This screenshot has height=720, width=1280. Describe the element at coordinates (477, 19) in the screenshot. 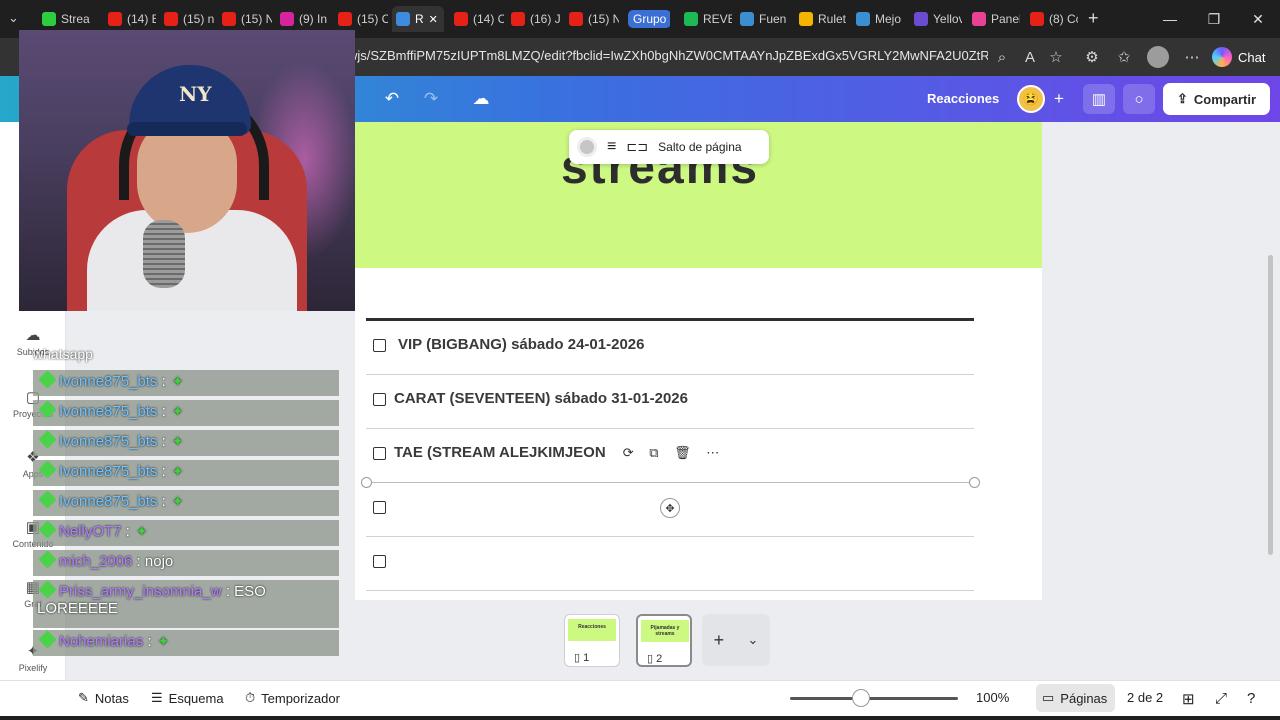

I see `browser-tab: (14) C` at that location.